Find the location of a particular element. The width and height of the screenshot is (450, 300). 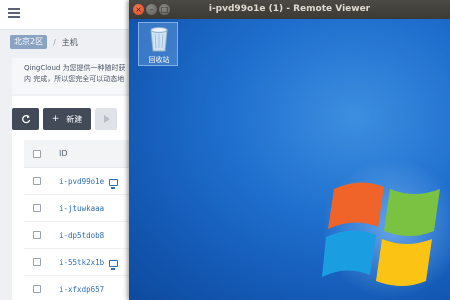

play-icon is located at coordinates (106, 119).